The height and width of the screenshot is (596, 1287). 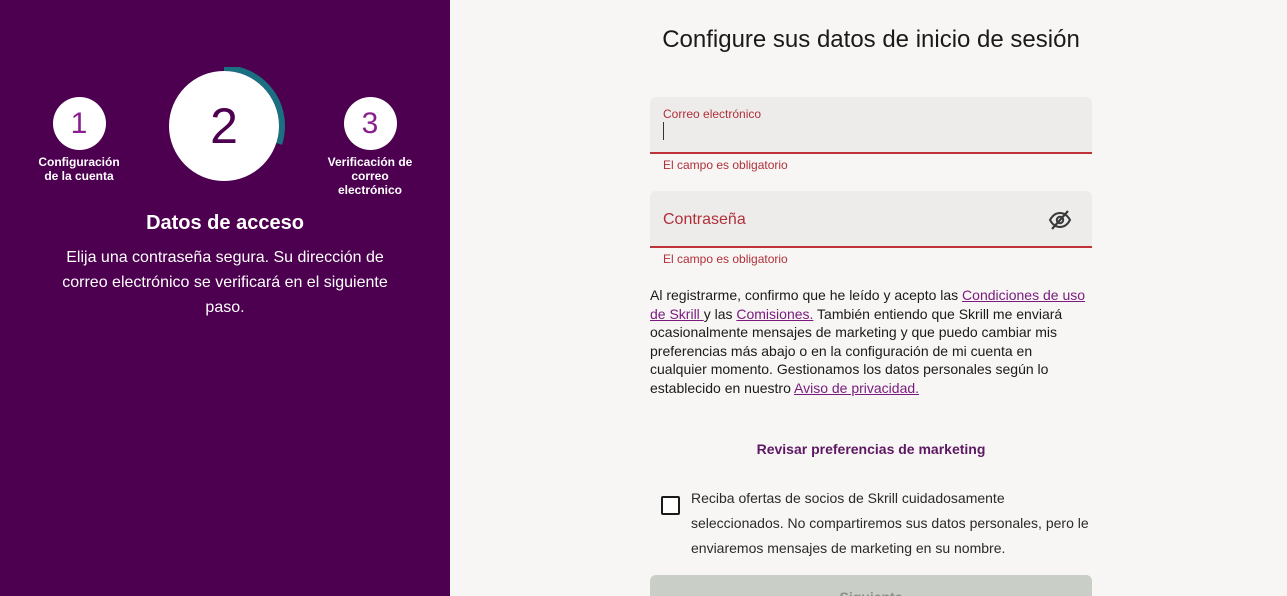 I want to click on password-error: El campo es obligatorio, so click(x=725, y=259).